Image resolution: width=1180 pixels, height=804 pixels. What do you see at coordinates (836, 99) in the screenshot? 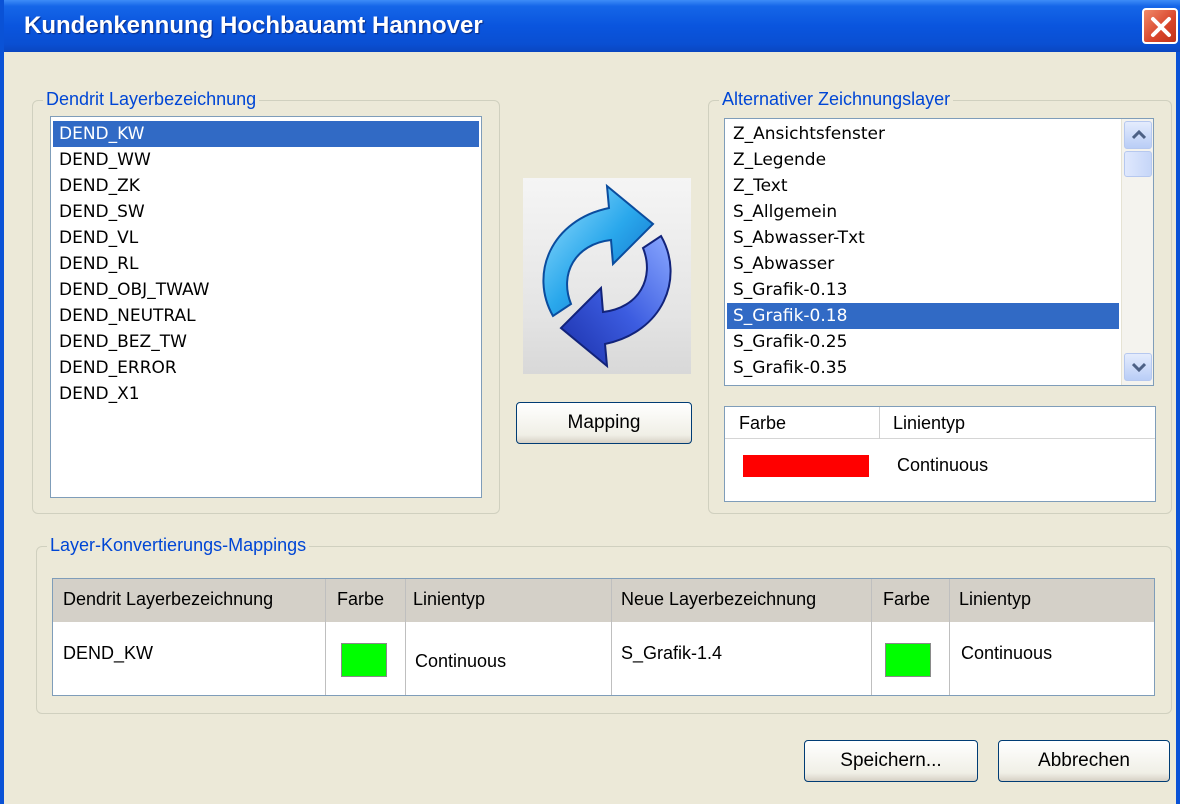
I see `group-label: Alternativer Zeichnungslayer` at bounding box center [836, 99].